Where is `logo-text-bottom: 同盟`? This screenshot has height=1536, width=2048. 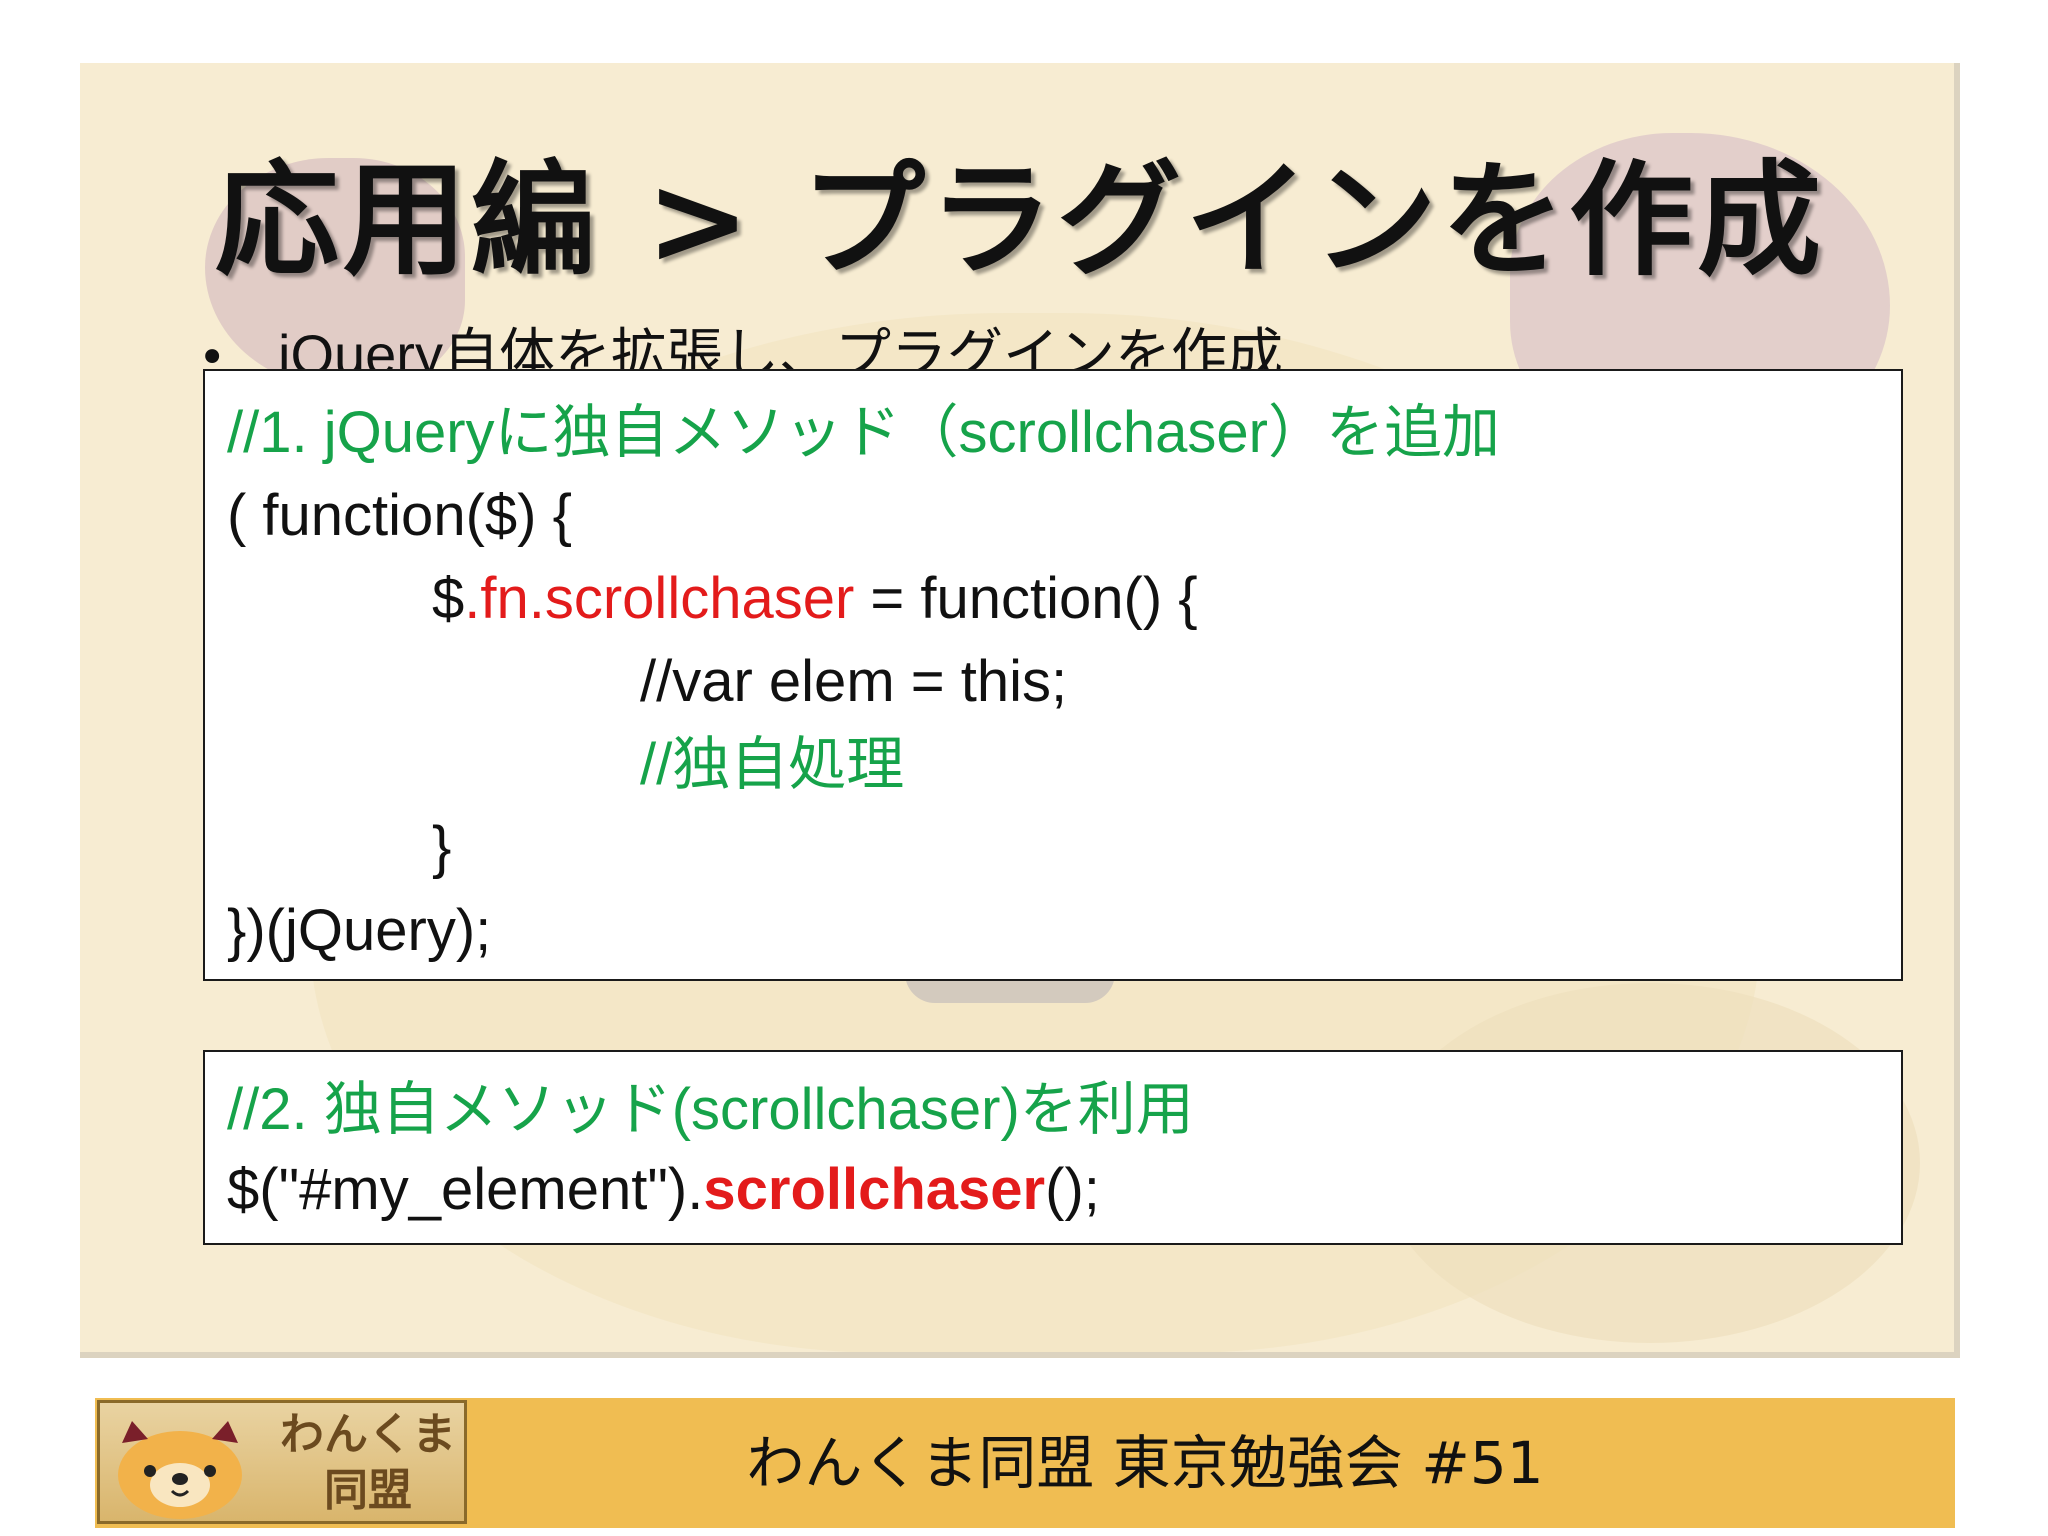
logo-text-bottom: 同盟 is located at coordinates (368, 1490).